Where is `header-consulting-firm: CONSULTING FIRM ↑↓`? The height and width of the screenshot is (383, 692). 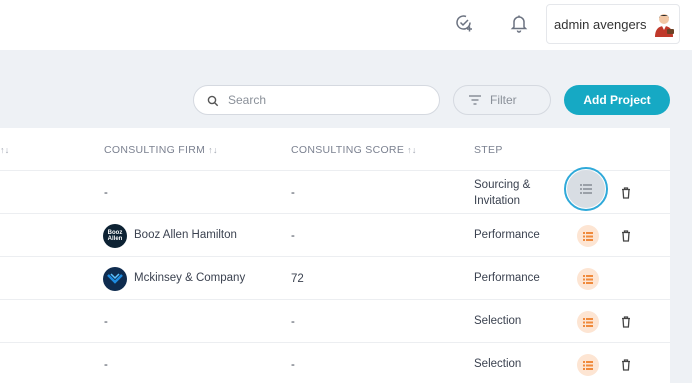
header-consulting-firm: CONSULTING FIRM ↑↓ is located at coordinates (161, 150).